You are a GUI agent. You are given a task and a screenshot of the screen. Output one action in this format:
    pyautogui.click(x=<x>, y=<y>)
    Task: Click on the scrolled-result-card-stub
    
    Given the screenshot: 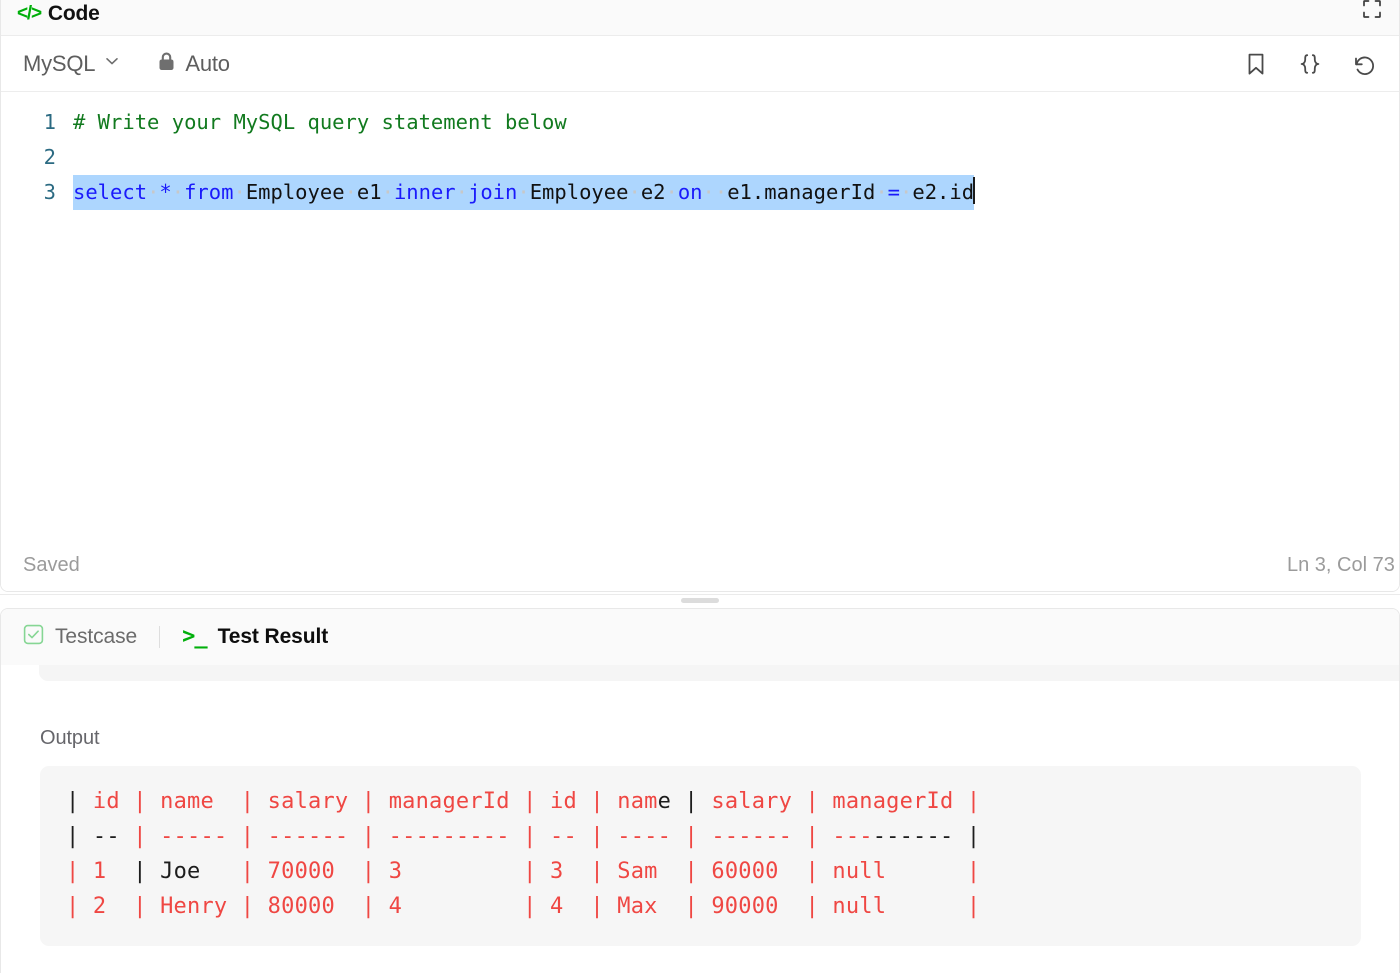 What is the action you would take?
    pyautogui.click(x=719, y=673)
    